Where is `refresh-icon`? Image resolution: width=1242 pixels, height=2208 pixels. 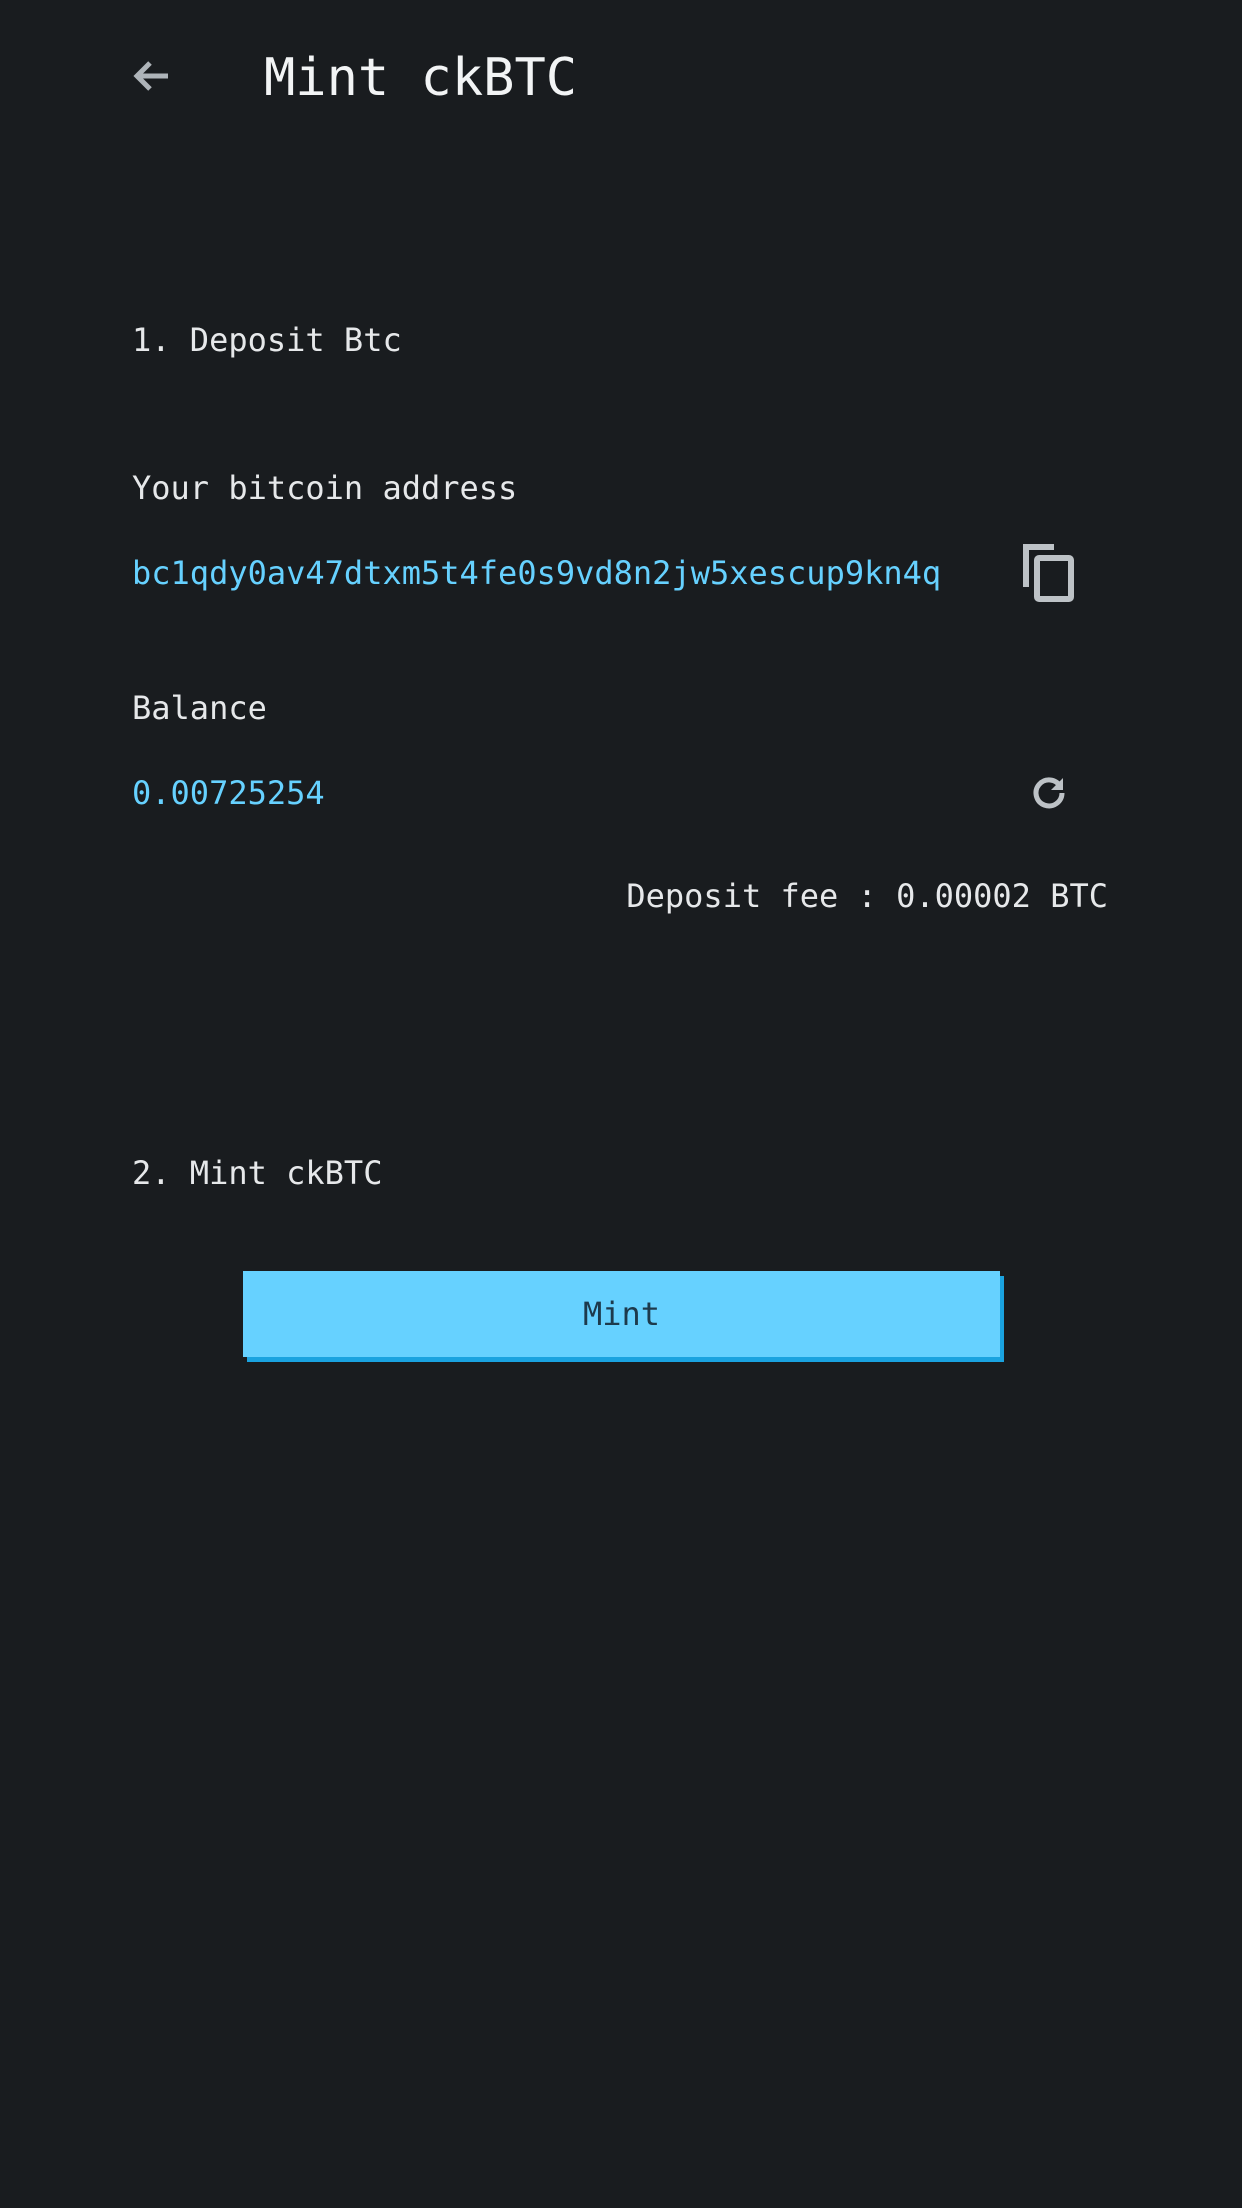 refresh-icon is located at coordinates (1049, 793).